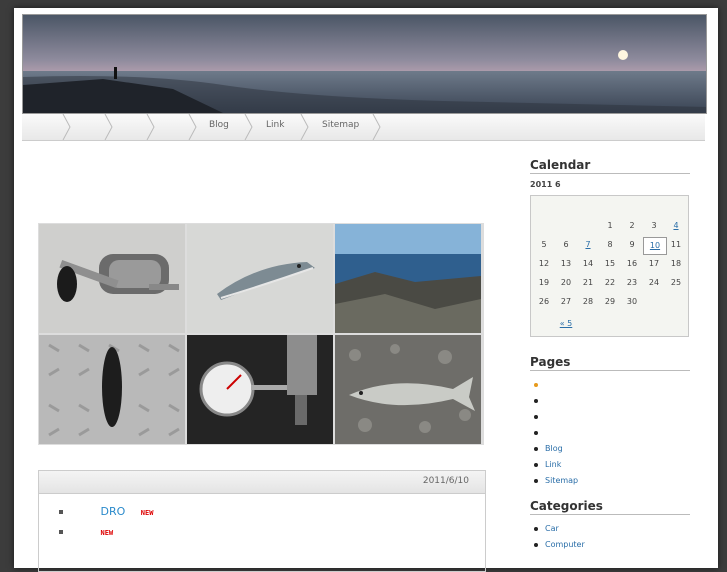 This screenshot has height=572, width=727. I want to click on calendar-day-20: 20, so click(566, 282).